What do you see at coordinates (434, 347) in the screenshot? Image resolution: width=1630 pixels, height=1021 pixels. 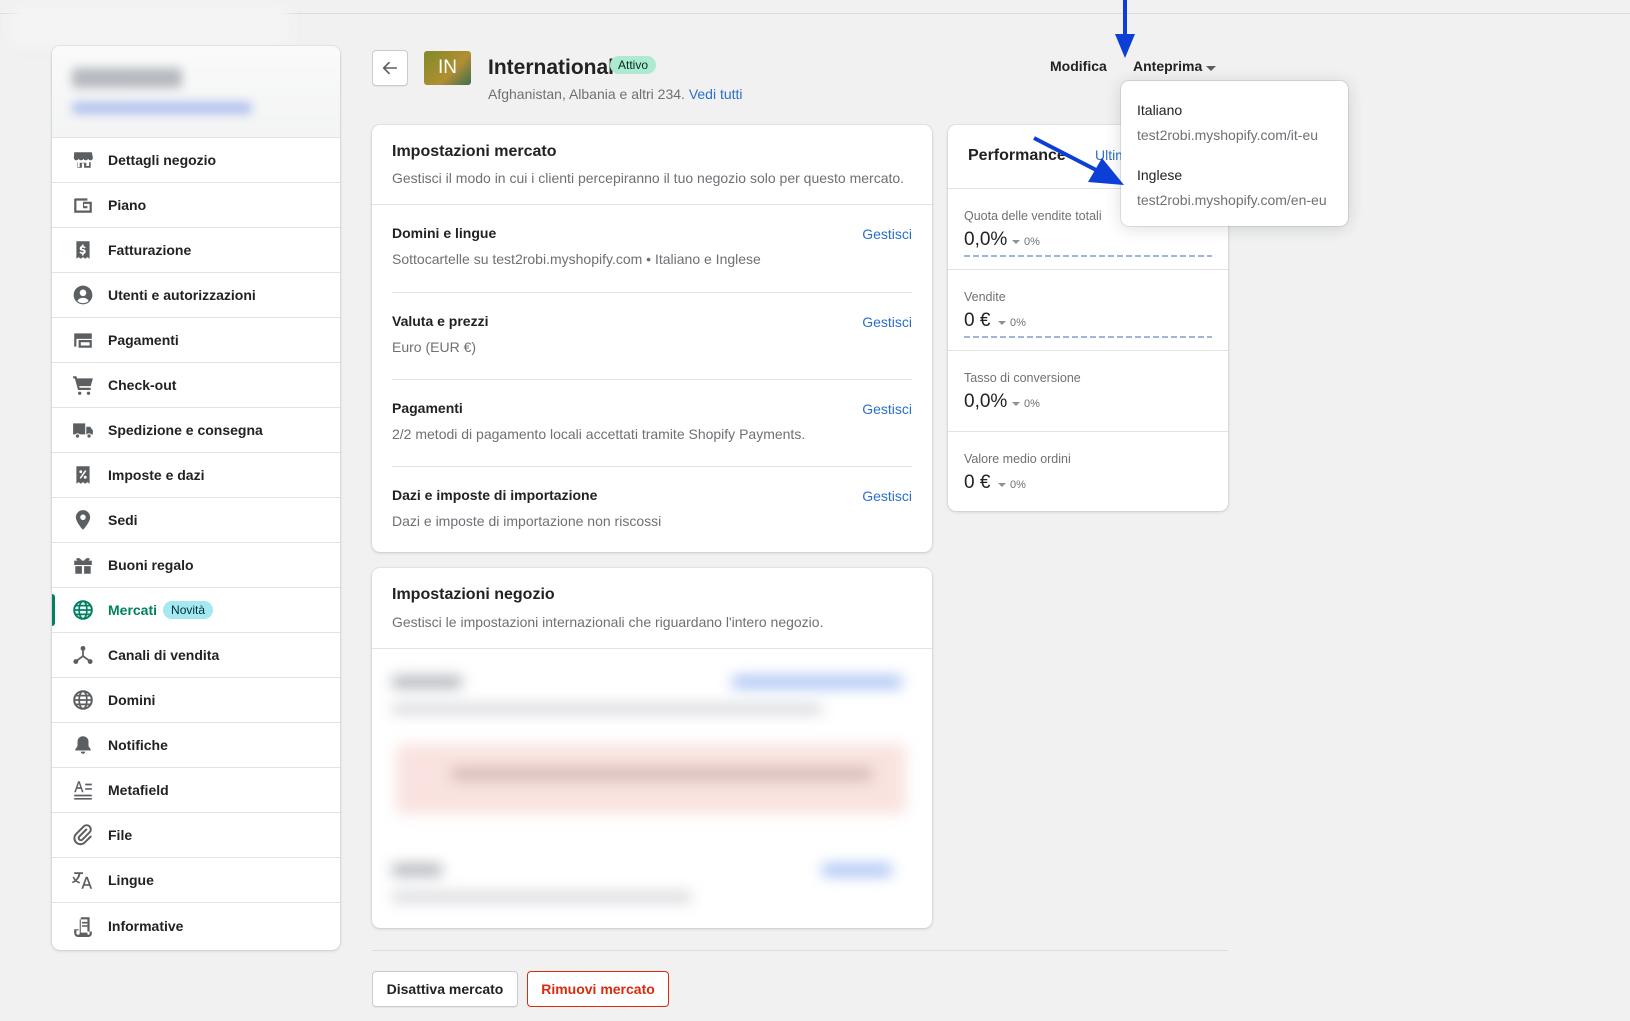 I see `section-desc: Euro (EUR €)` at bounding box center [434, 347].